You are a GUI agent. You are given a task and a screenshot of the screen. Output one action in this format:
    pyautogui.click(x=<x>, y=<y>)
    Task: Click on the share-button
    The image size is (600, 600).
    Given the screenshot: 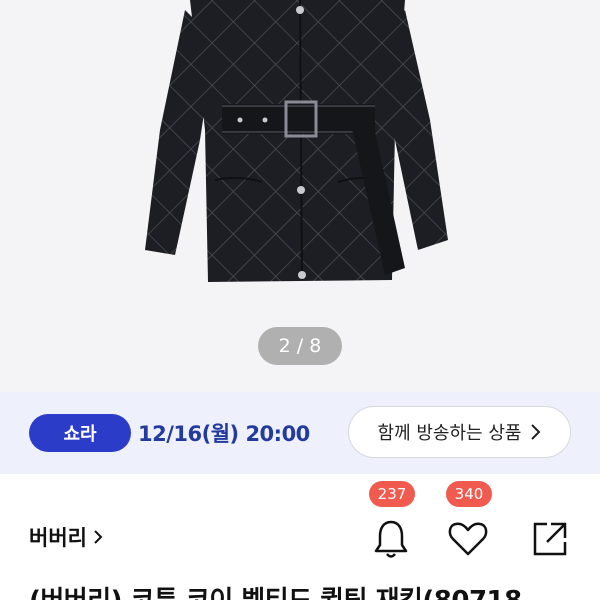 What is the action you would take?
    pyautogui.click(x=549, y=530)
    